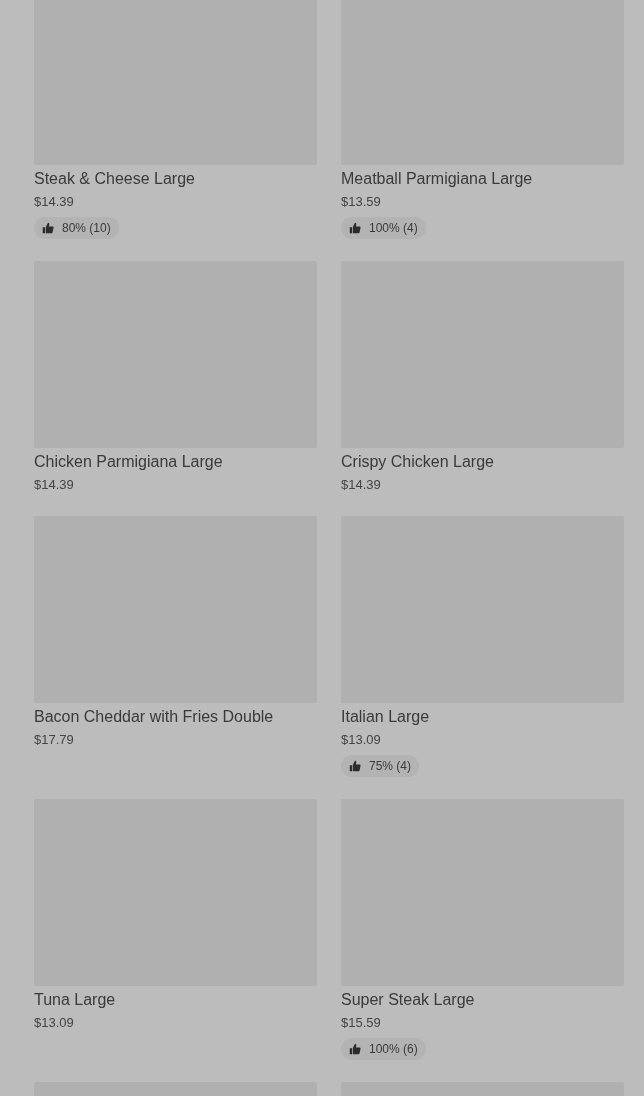 This screenshot has width=644, height=1096. What do you see at coordinates (393, 1049) in the screenshot?
I see `rating-text: 100% (6)` at bounding box center [393, 1049].